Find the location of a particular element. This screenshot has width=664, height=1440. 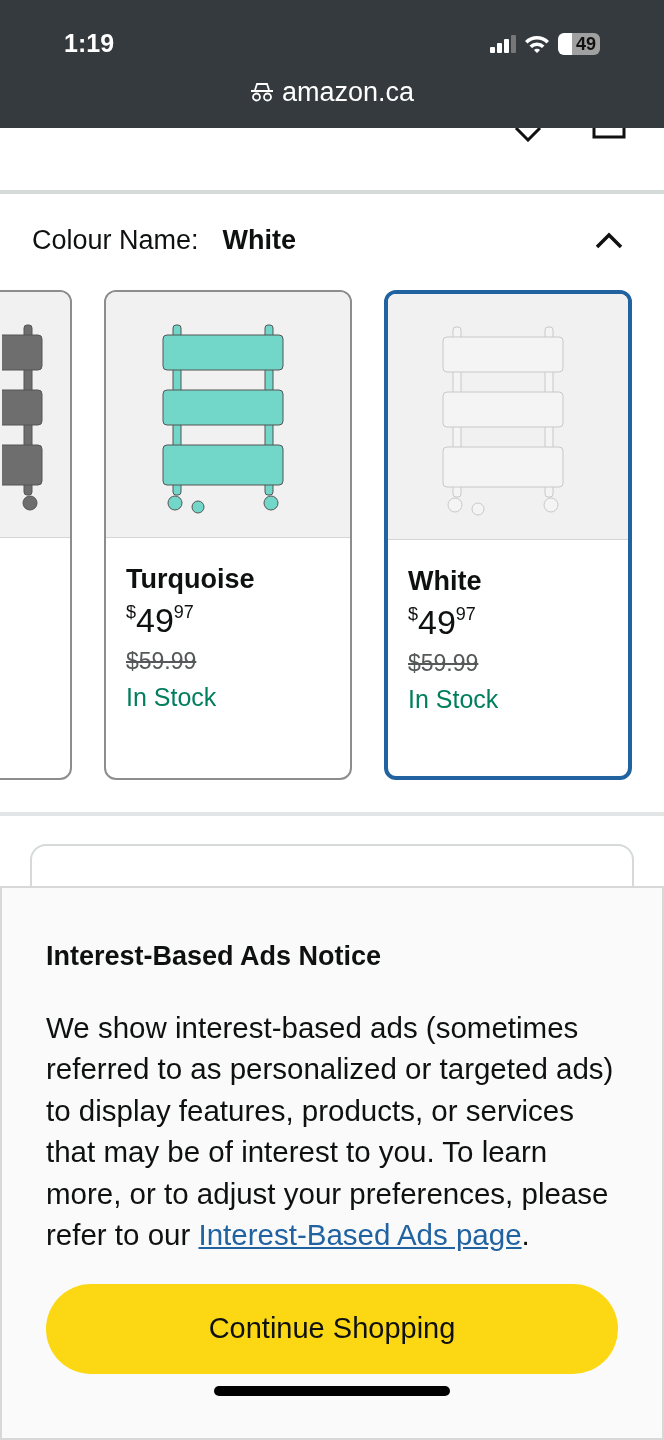

signal-icon is located at coordinates (502, 44).